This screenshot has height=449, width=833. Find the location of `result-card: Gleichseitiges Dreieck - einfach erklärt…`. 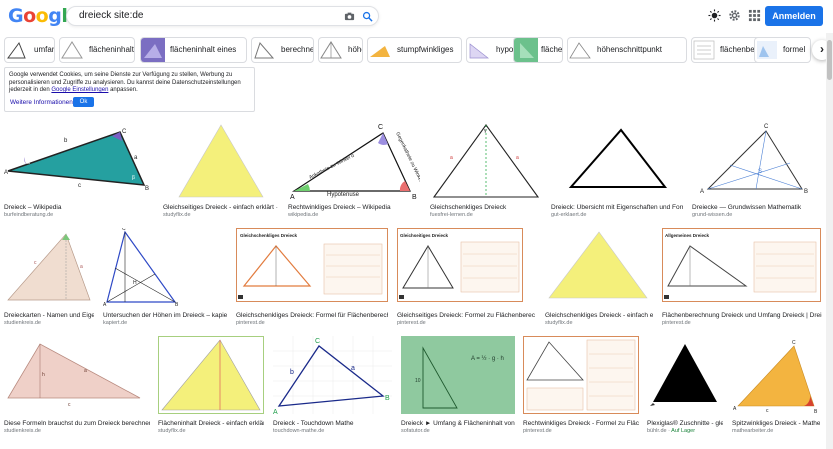

result-card: Gleichseitiges Dreieck - einfach erklärt… is located at coordinates (220, 169).